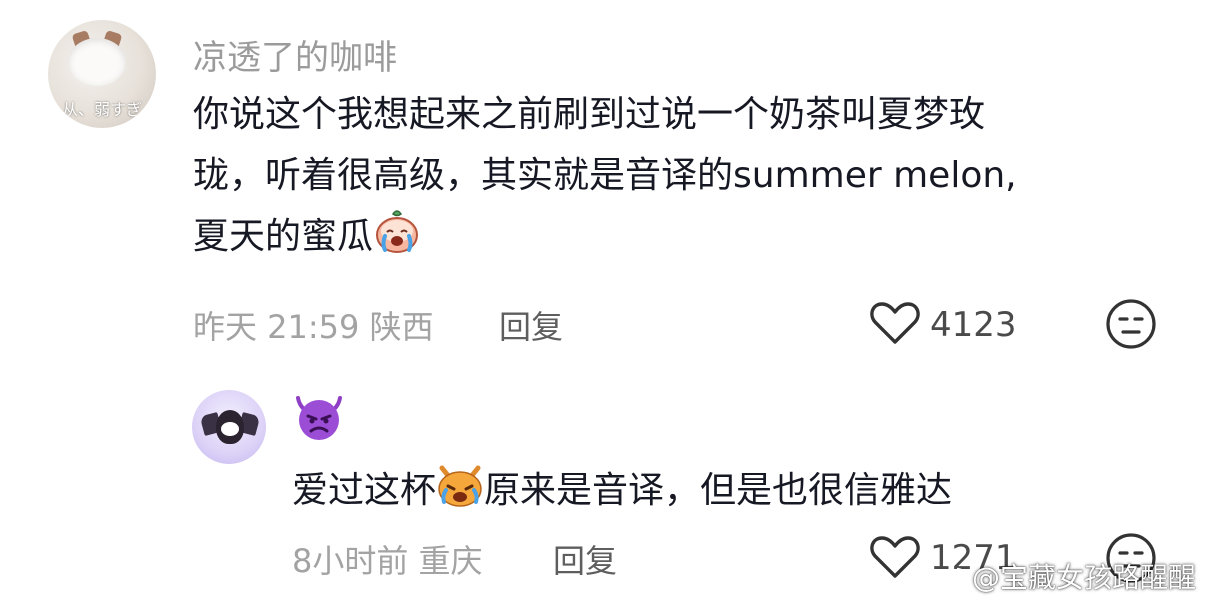 The image size is (1206, 604). I want to click on reply-text-before: 爱过这杯, so click(364, 490).